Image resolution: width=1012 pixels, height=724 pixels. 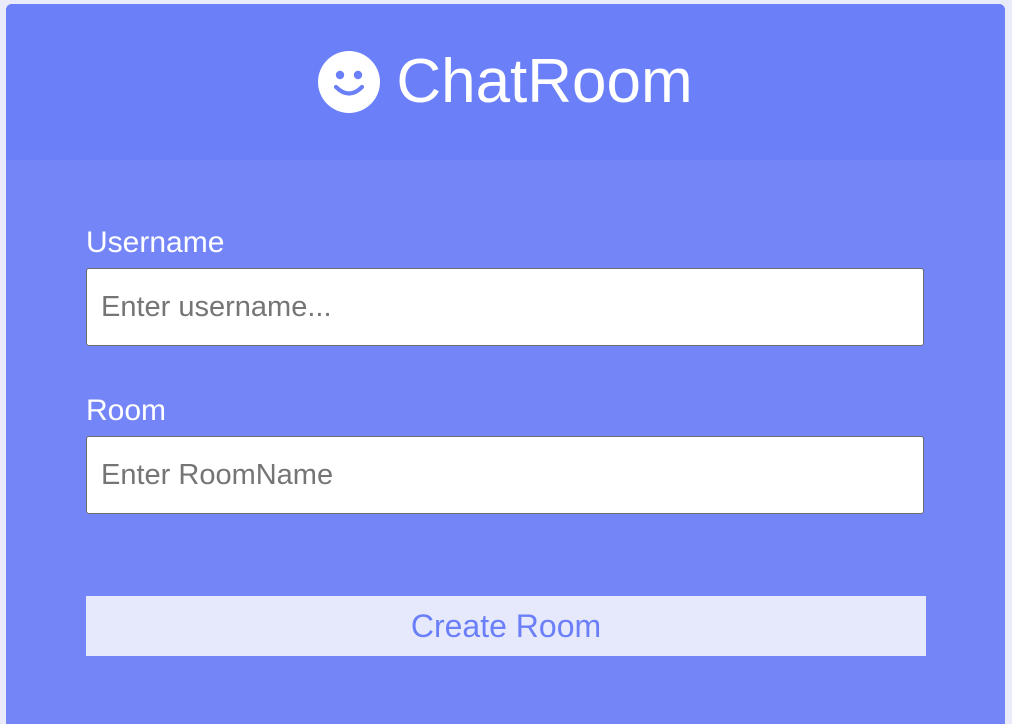 What do you see at coordinates (544, 81) in the screenshot?
I see `app-title: ChatRoom` at bounding box center [544, 81].